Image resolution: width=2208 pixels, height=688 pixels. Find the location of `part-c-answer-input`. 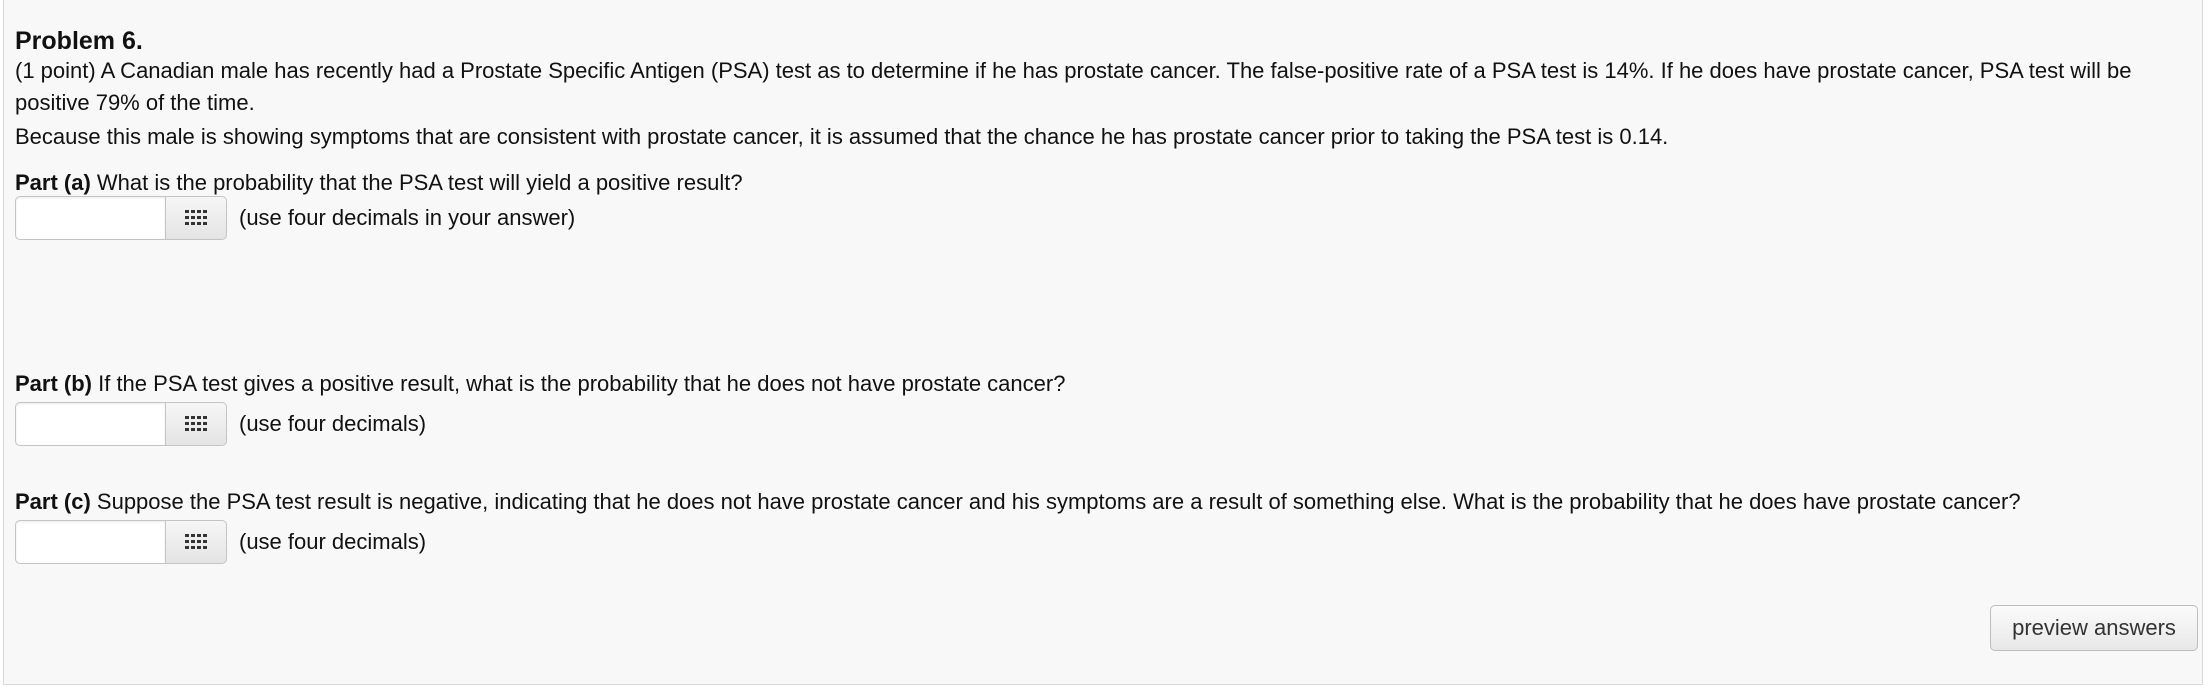

part-c-answer-input is located at coordinates (90, 542).